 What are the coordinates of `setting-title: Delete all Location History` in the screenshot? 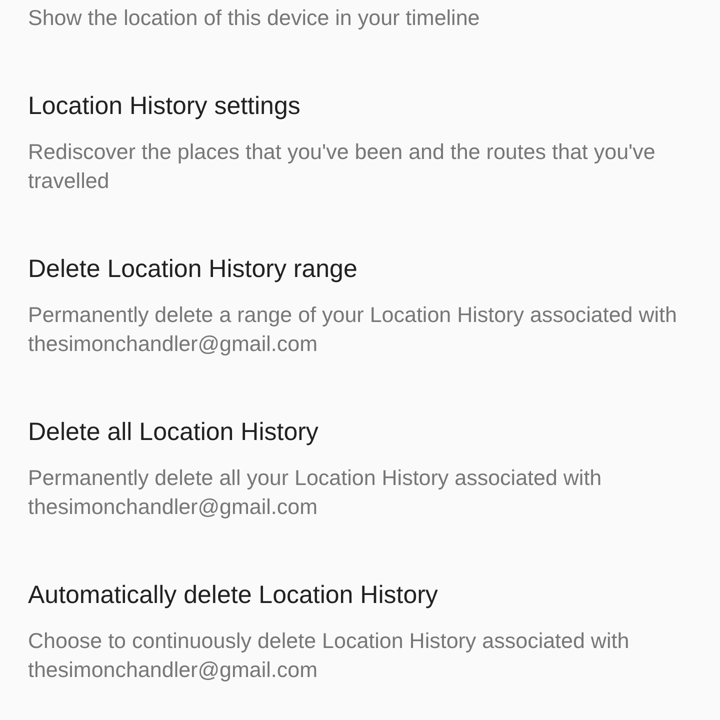 It's located at (174, 432).